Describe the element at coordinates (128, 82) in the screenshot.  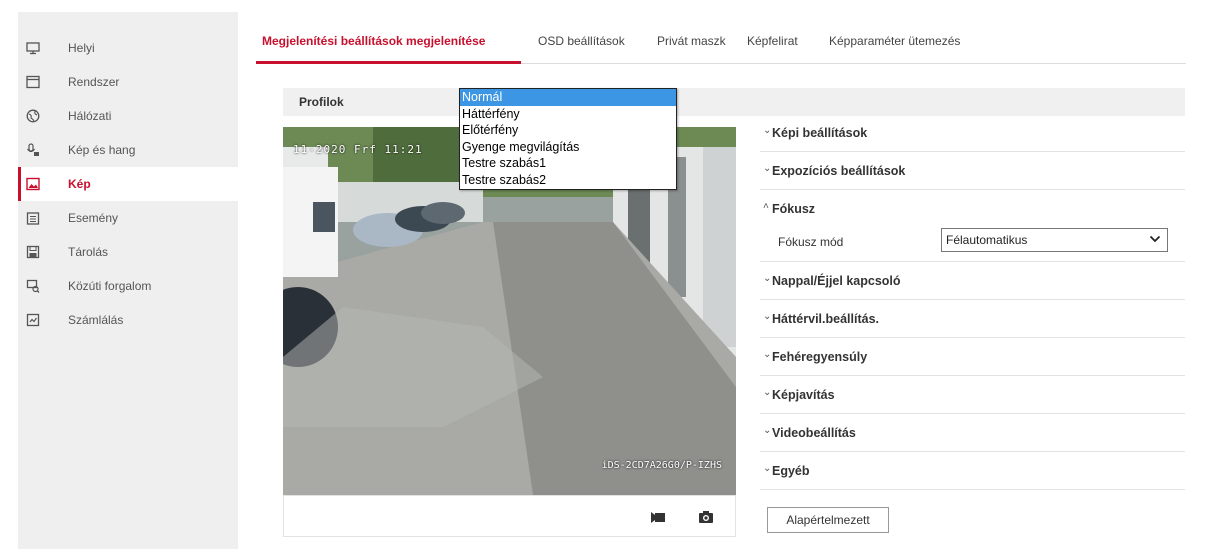
I see `sidebar-item-system: Rendszer` at that location.